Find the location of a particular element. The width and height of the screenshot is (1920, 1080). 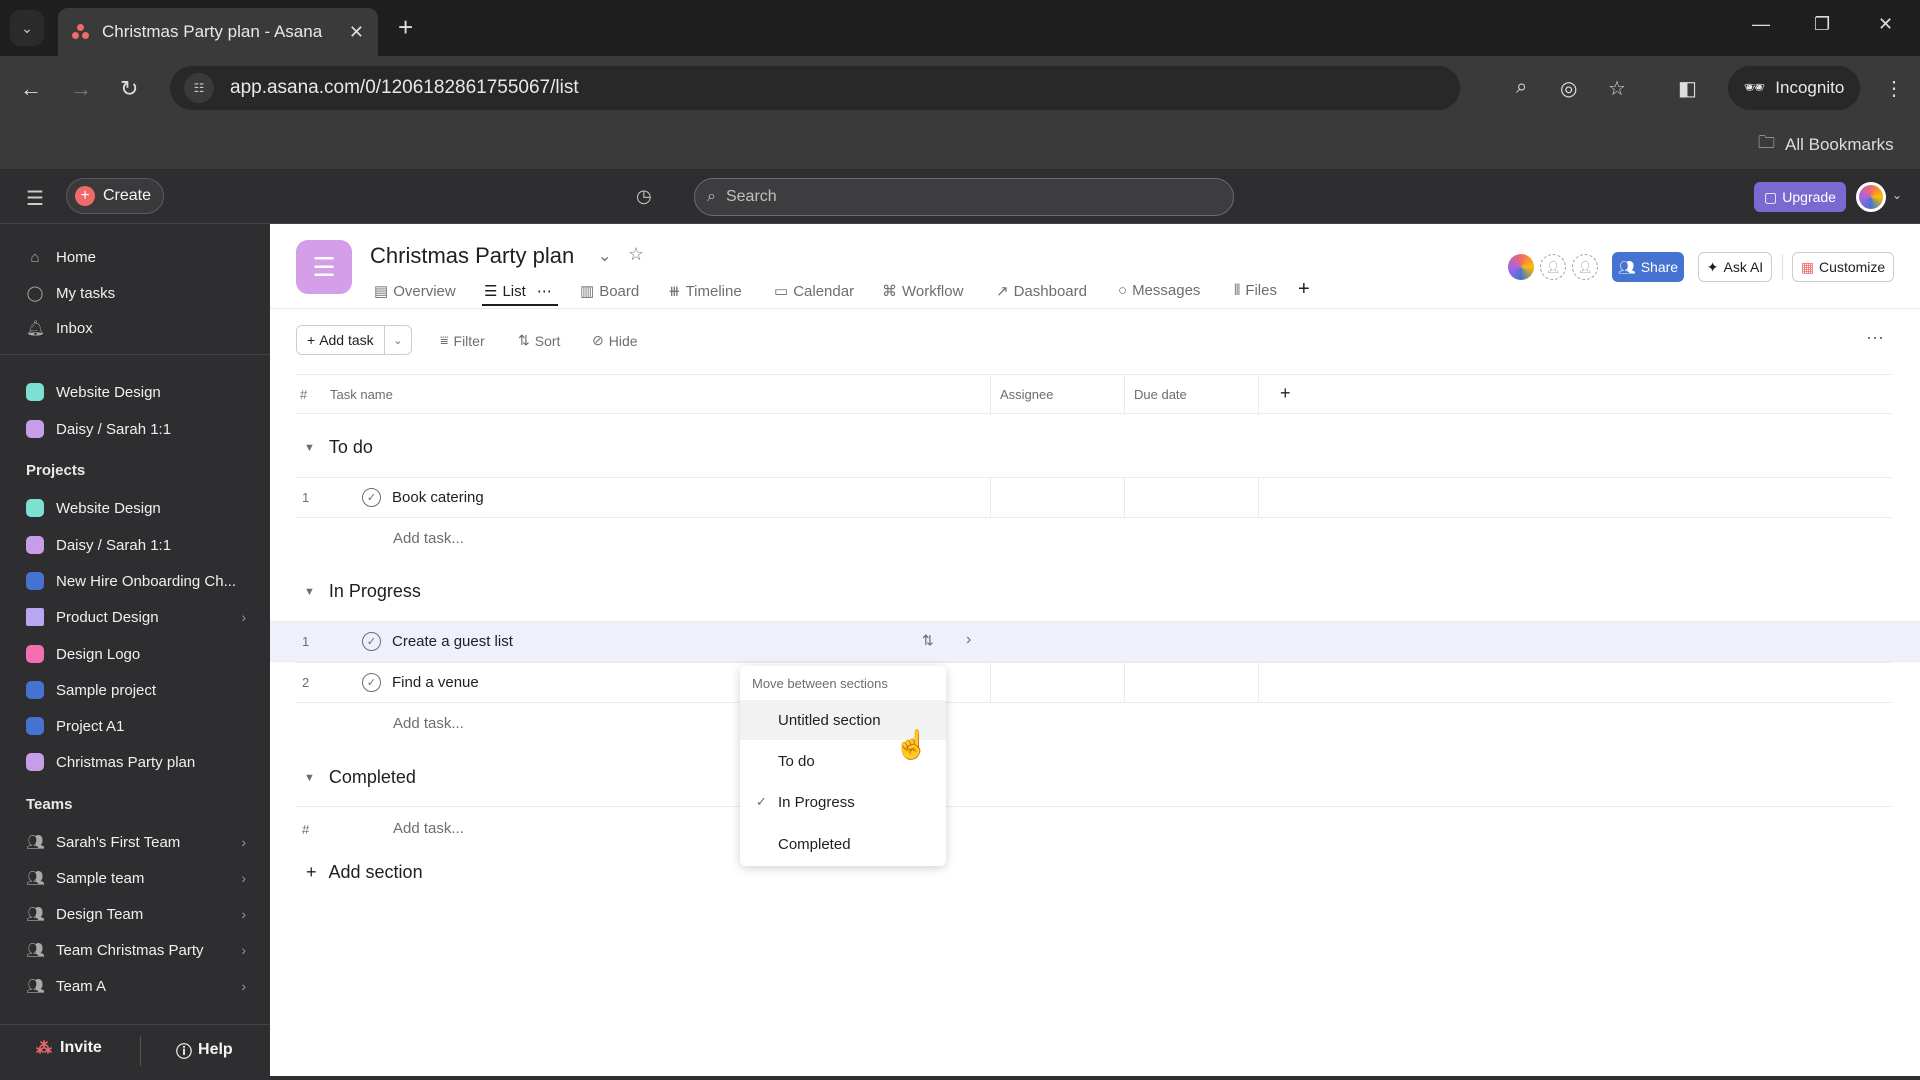

project-item: Website Design is located at coordinates (136, 508).